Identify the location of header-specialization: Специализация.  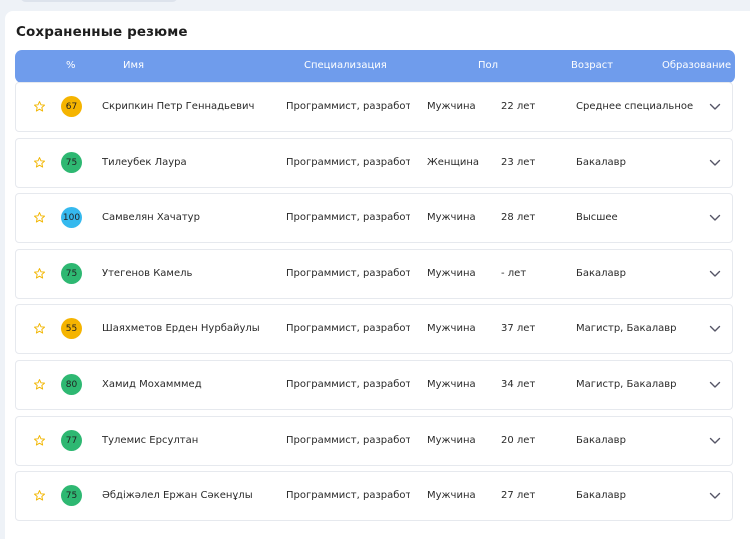
(345, 65).